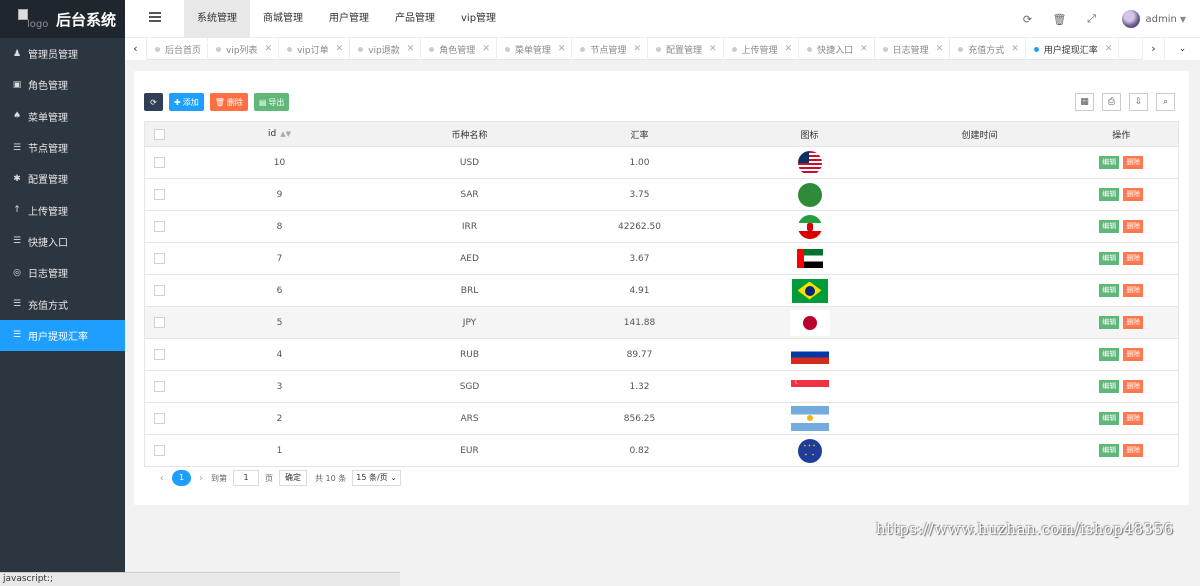  What do you see at coordinates (62, 209) in the screenshot?
I see `sidebar-item: ↑ 上传管理` at bounding box center [62, 209].